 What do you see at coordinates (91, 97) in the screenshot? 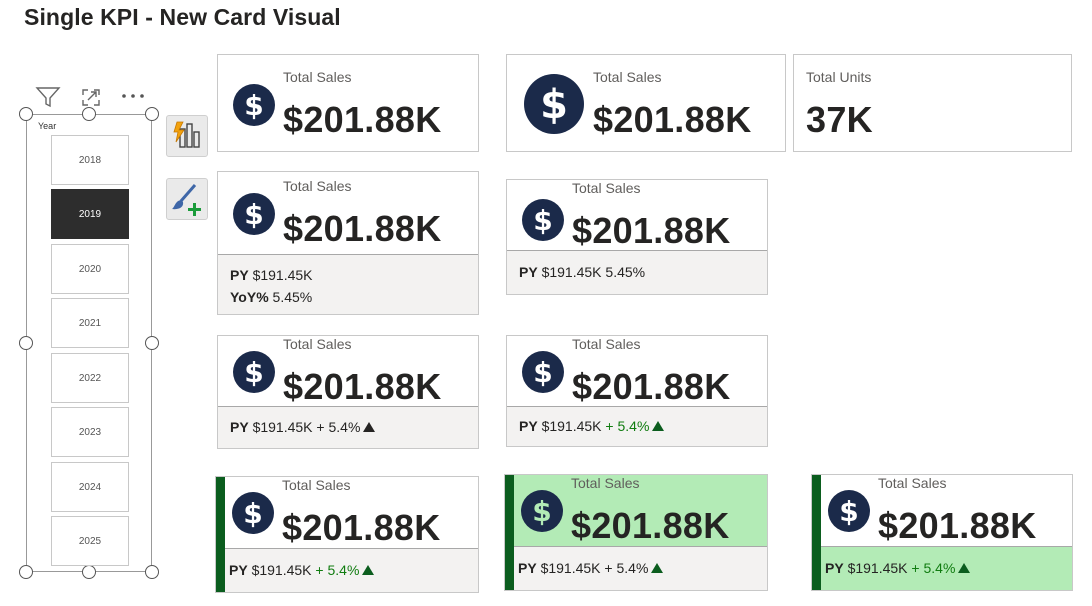
I see `focus-mode-icon` at bounding box center [91, 97].